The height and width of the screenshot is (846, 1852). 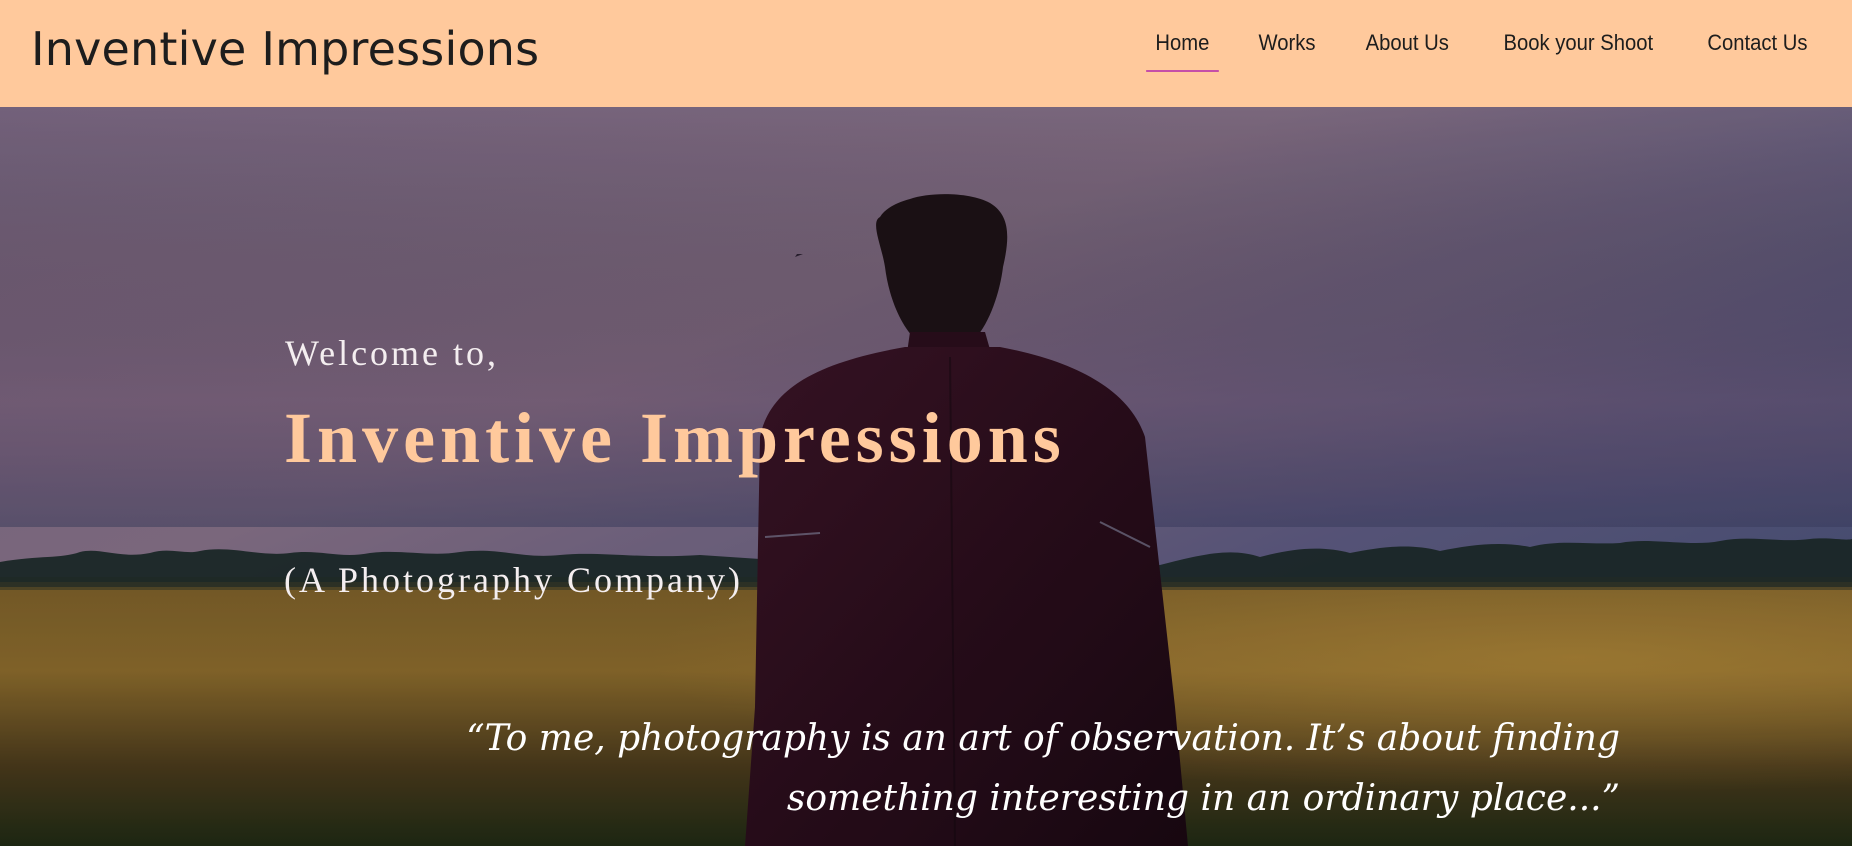 What do you see at coordinates (513, 580) in the screenshot?
I see `hero-subtitle: (A Photography Company)` at bounding box center [513, 580].